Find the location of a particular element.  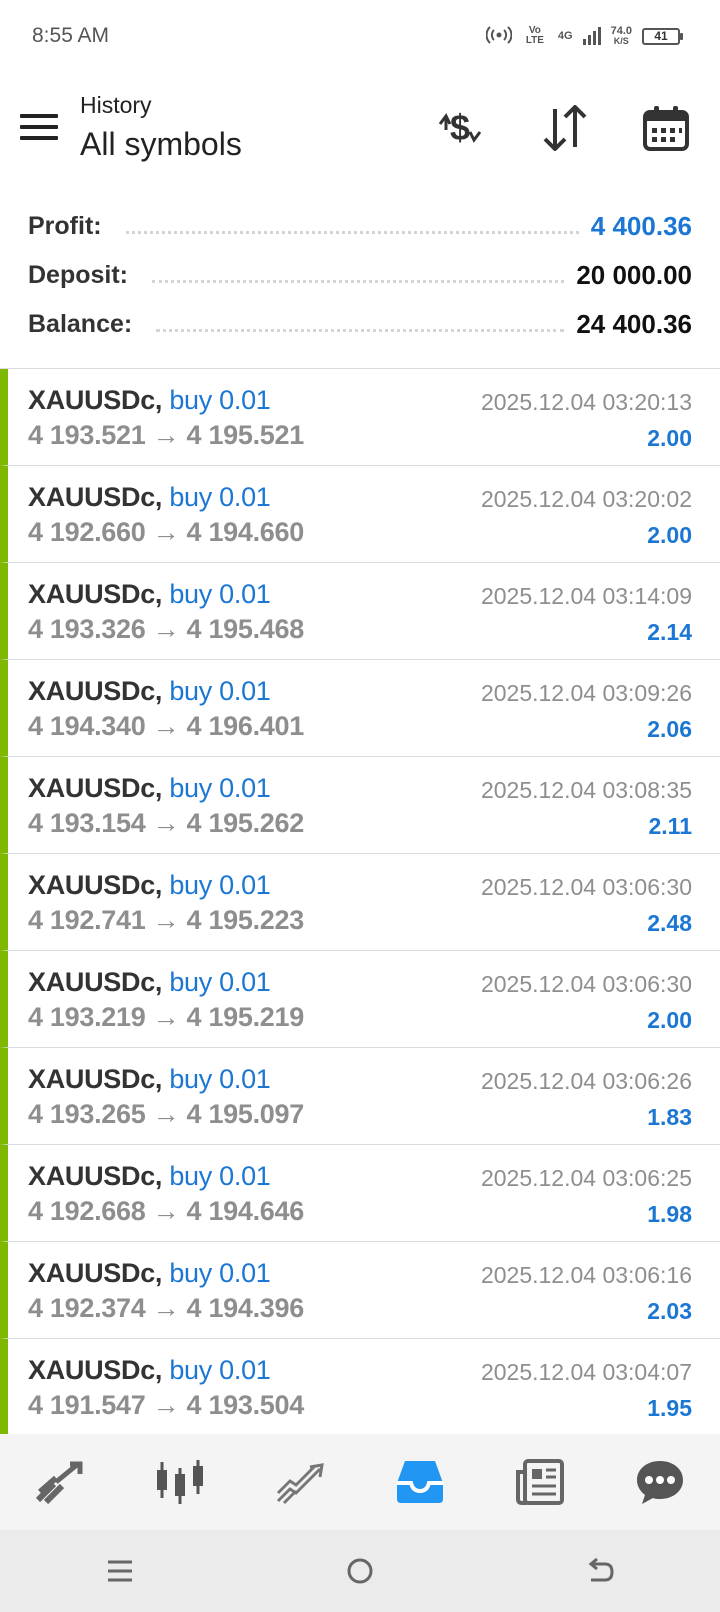

close-price: 4 195.097 is located at coordinates (245, 1114).